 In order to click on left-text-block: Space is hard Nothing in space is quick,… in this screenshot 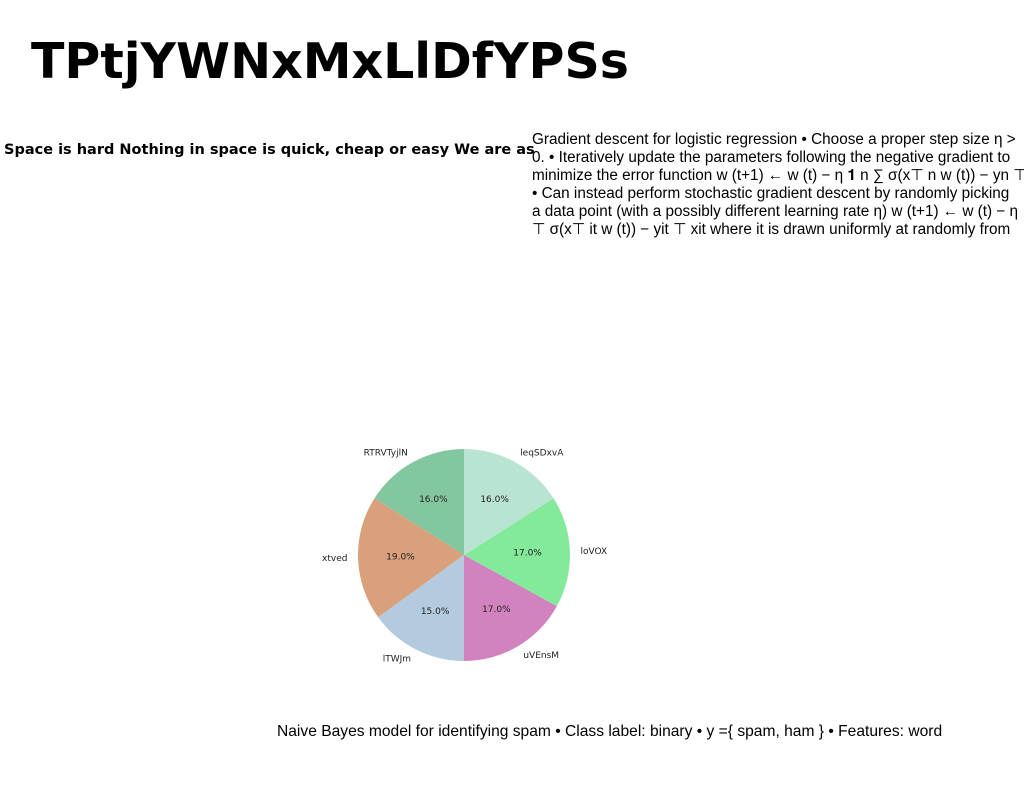, I will do `click(269, 150)`.